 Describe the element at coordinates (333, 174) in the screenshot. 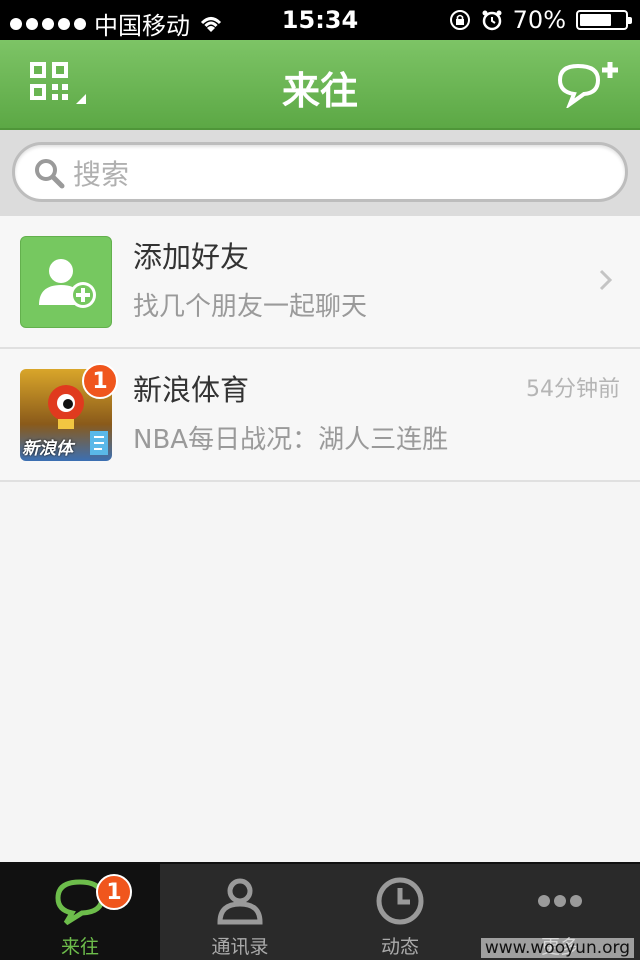

I see `search-input` at that location.